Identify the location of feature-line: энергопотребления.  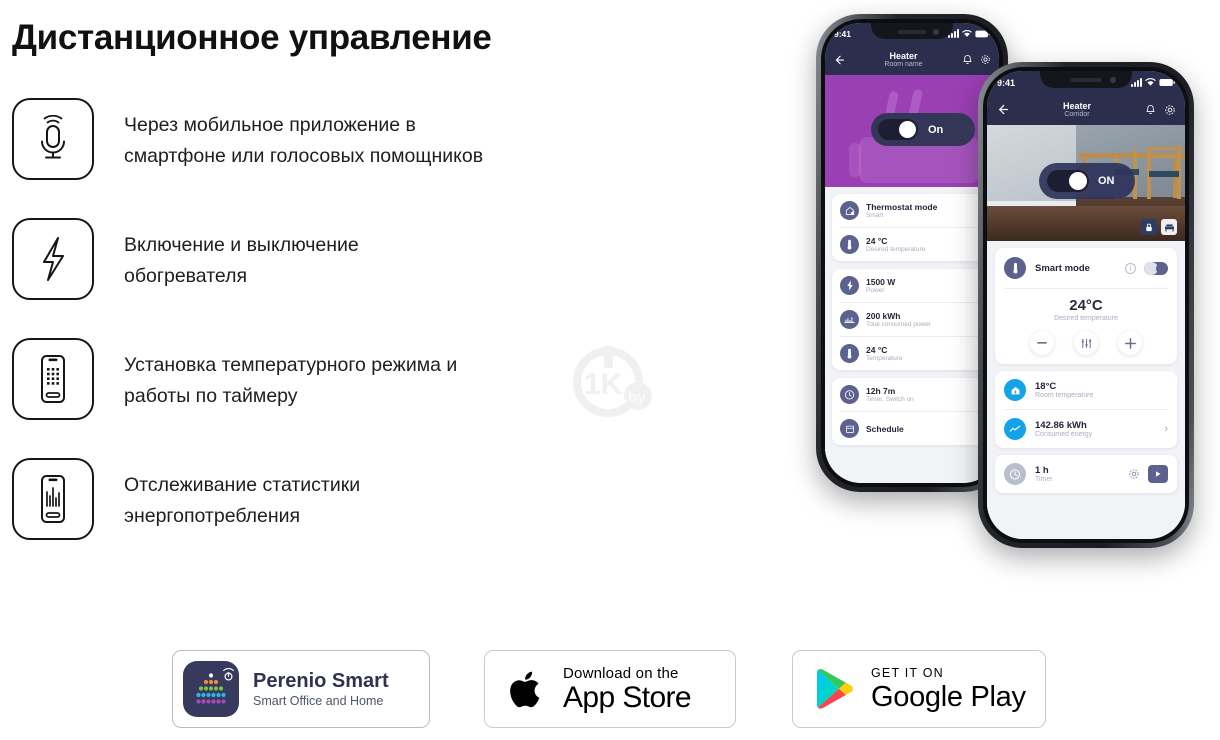
(212, 516).